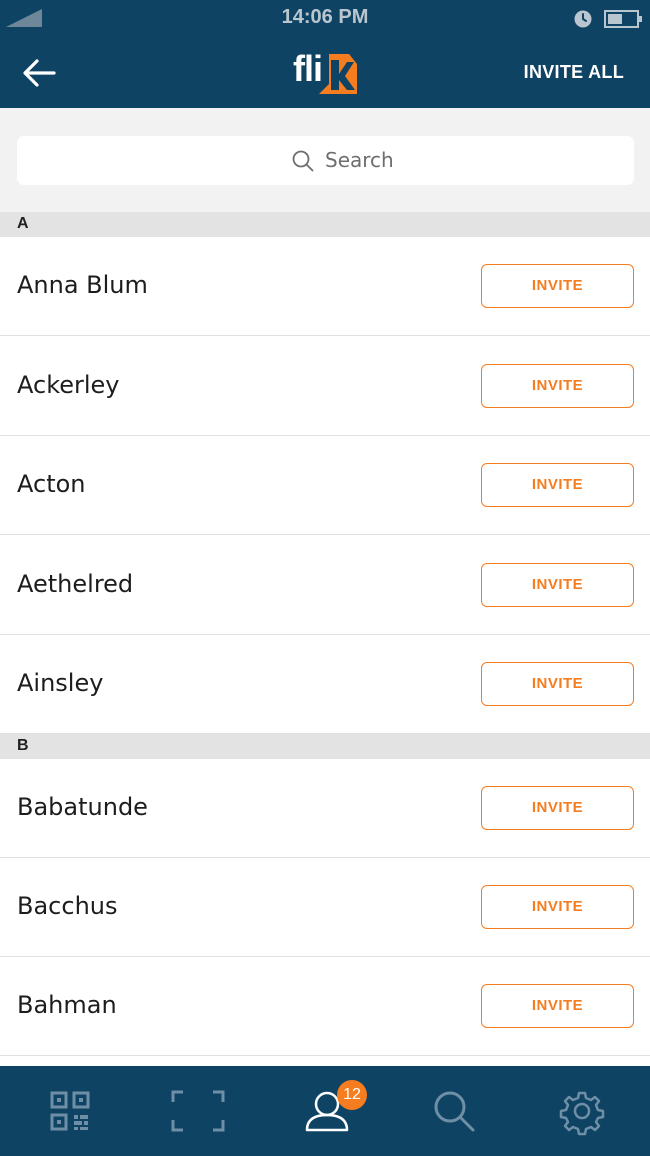  What do you see at coordinates (325, 746) in the screenshot?
I see `section-header-b: B` at bounding box center [325, 746].